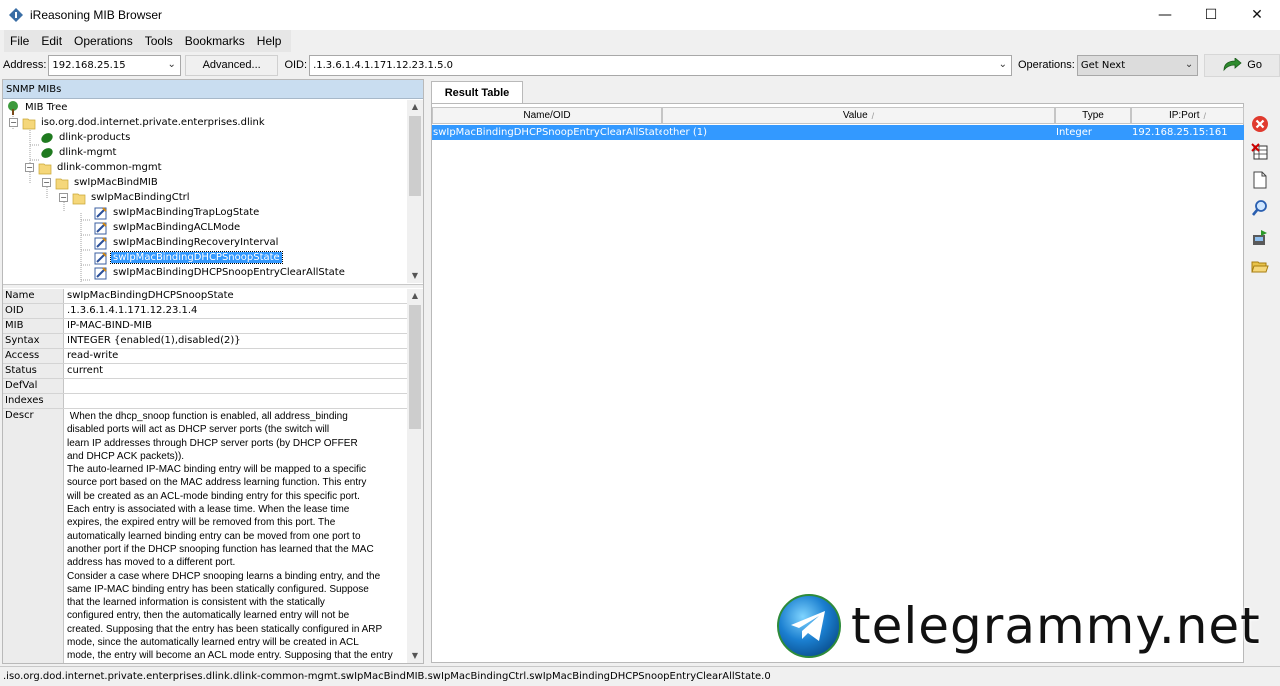  I want to click on menu-bookmarks: Bookmarks, so click(215, 41).